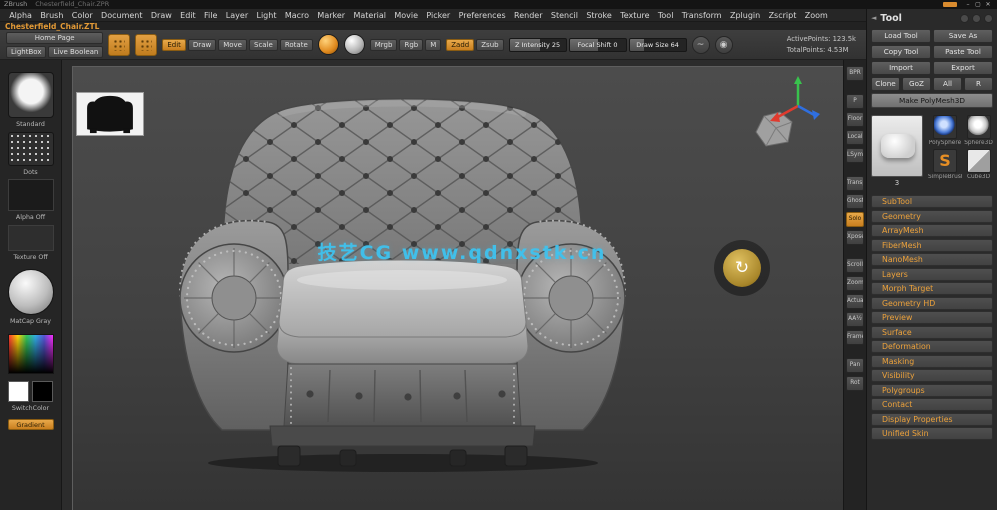  What do you see at coordinates (161, 15) in the screenshot?
I see `menu-draw: Draw` at bounding box center [161, 15].